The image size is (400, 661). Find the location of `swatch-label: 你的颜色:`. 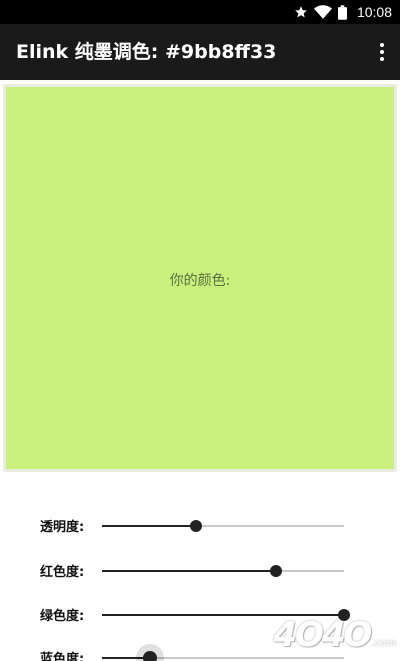

swatch-label: 你的颜色: is located at coordinates (200, 281).